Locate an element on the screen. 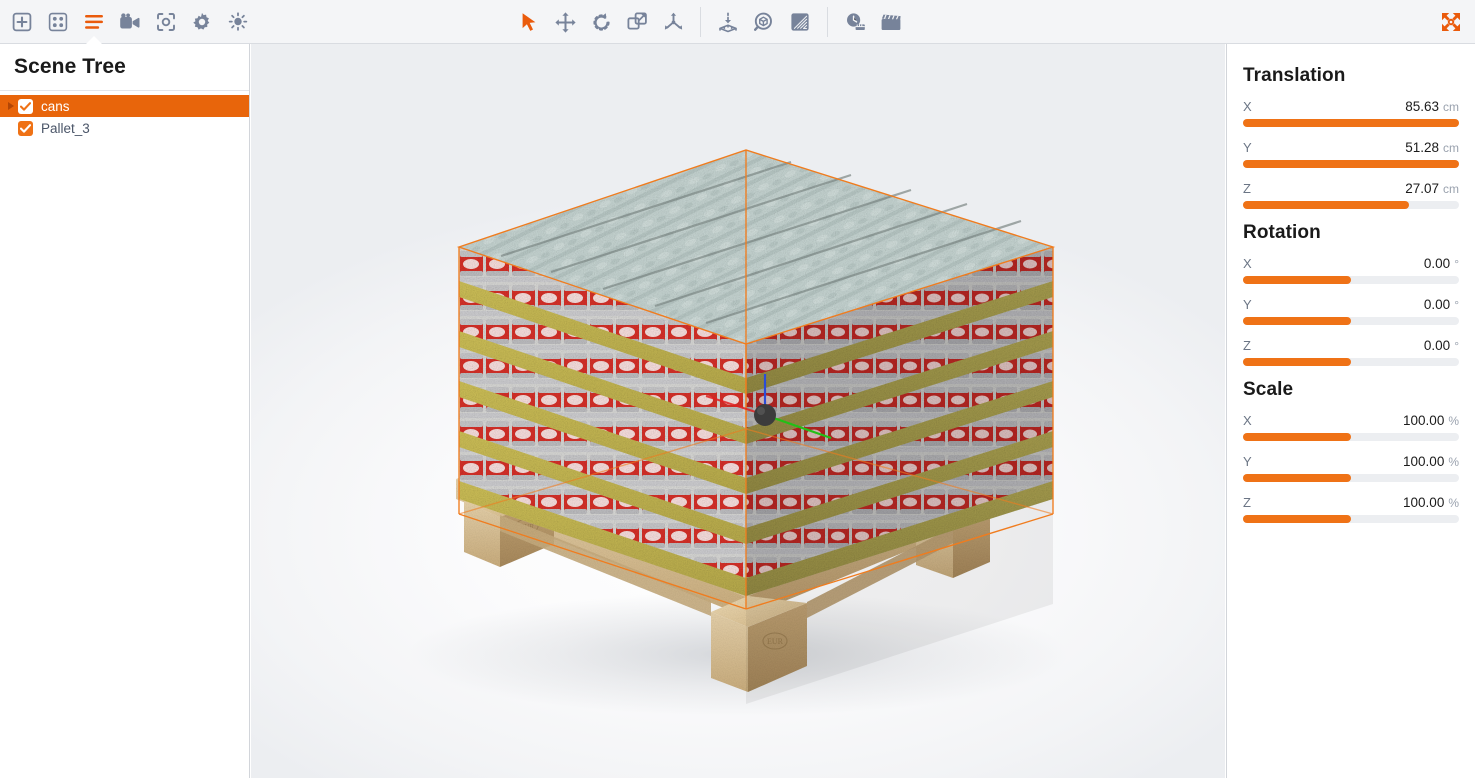 Image resolution: width=1475 pixels, height=778 pixels. select-tool-button is located at coordinates (529, 22).